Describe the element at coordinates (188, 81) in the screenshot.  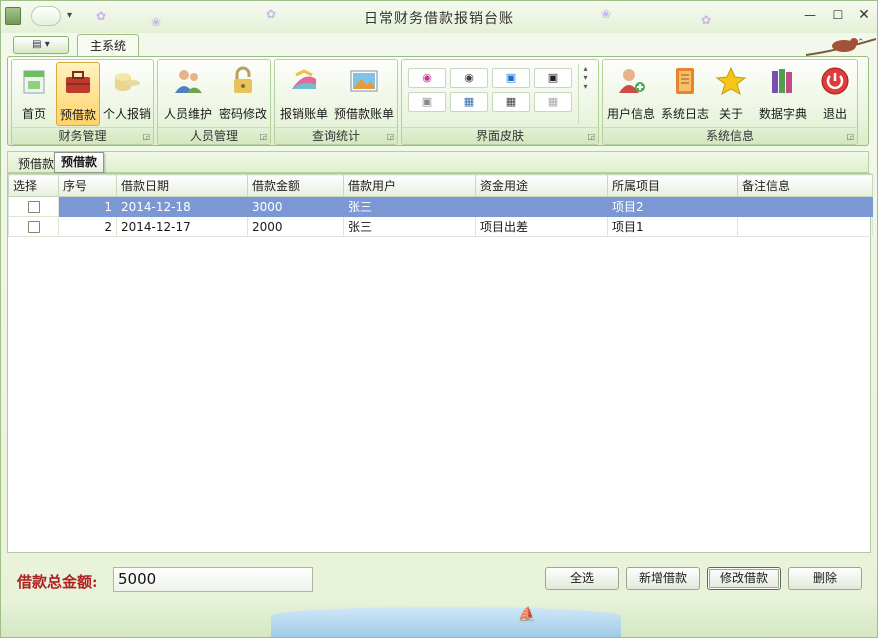
I see `users-icon` at that location.